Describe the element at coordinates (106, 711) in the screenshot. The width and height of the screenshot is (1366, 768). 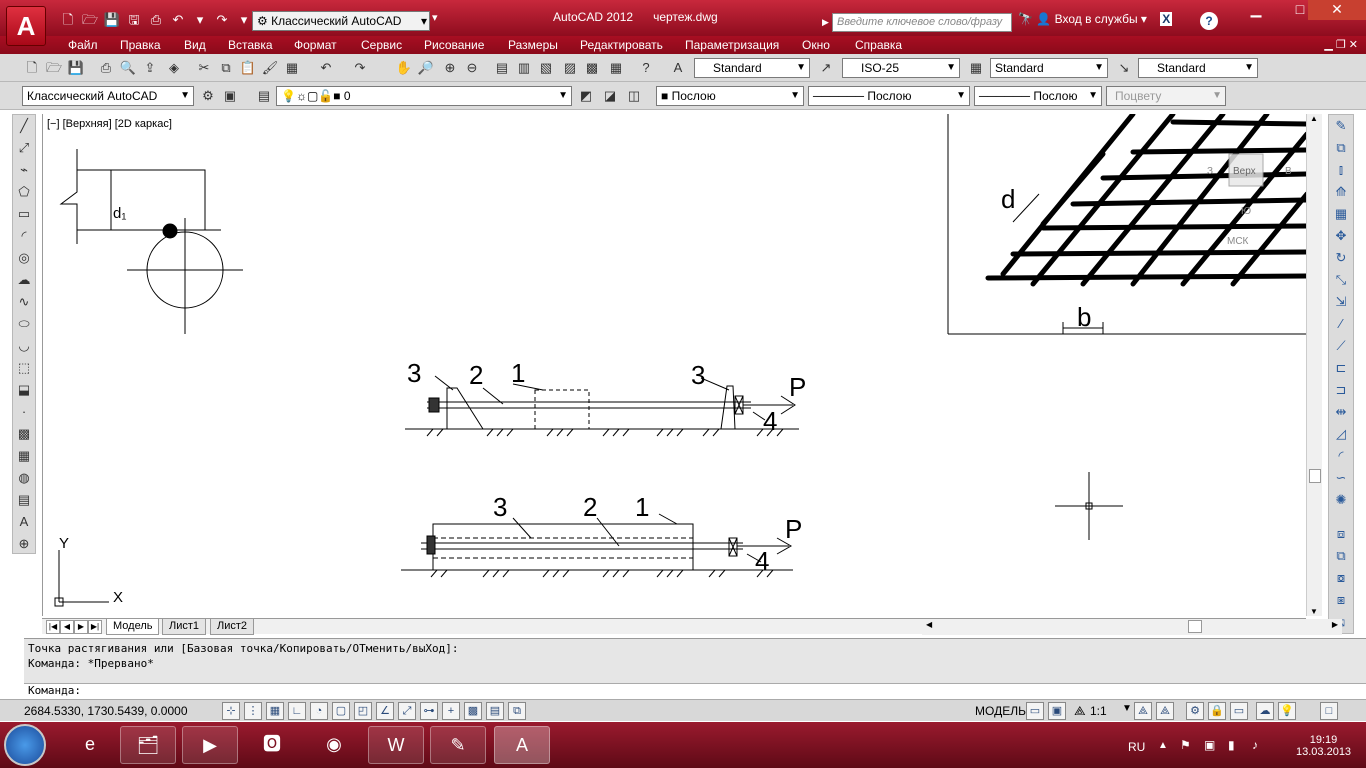
I see `coordinates-readout: 2684.5330, 1730.5439, 0.0000` at that location.